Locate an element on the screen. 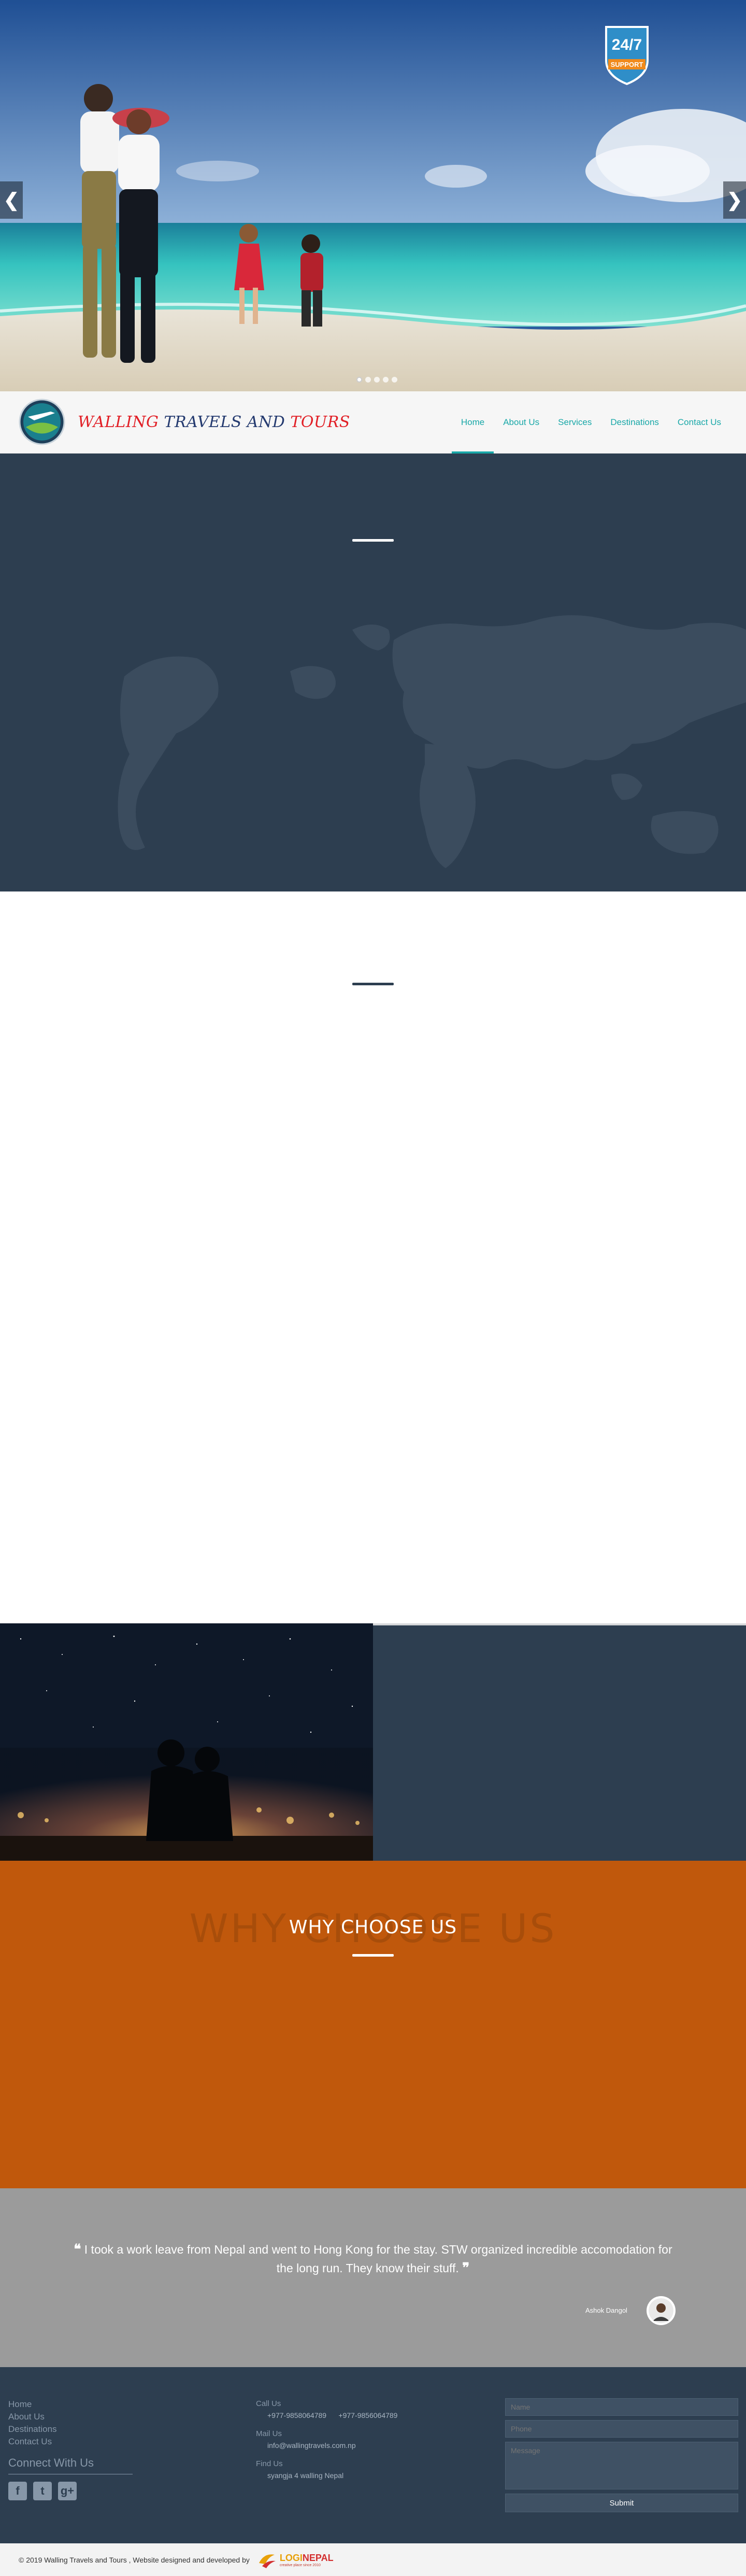 This screenshot has width=746, height=2576. slider-next-arrow: ❯ is located at coordinates (734, 200).